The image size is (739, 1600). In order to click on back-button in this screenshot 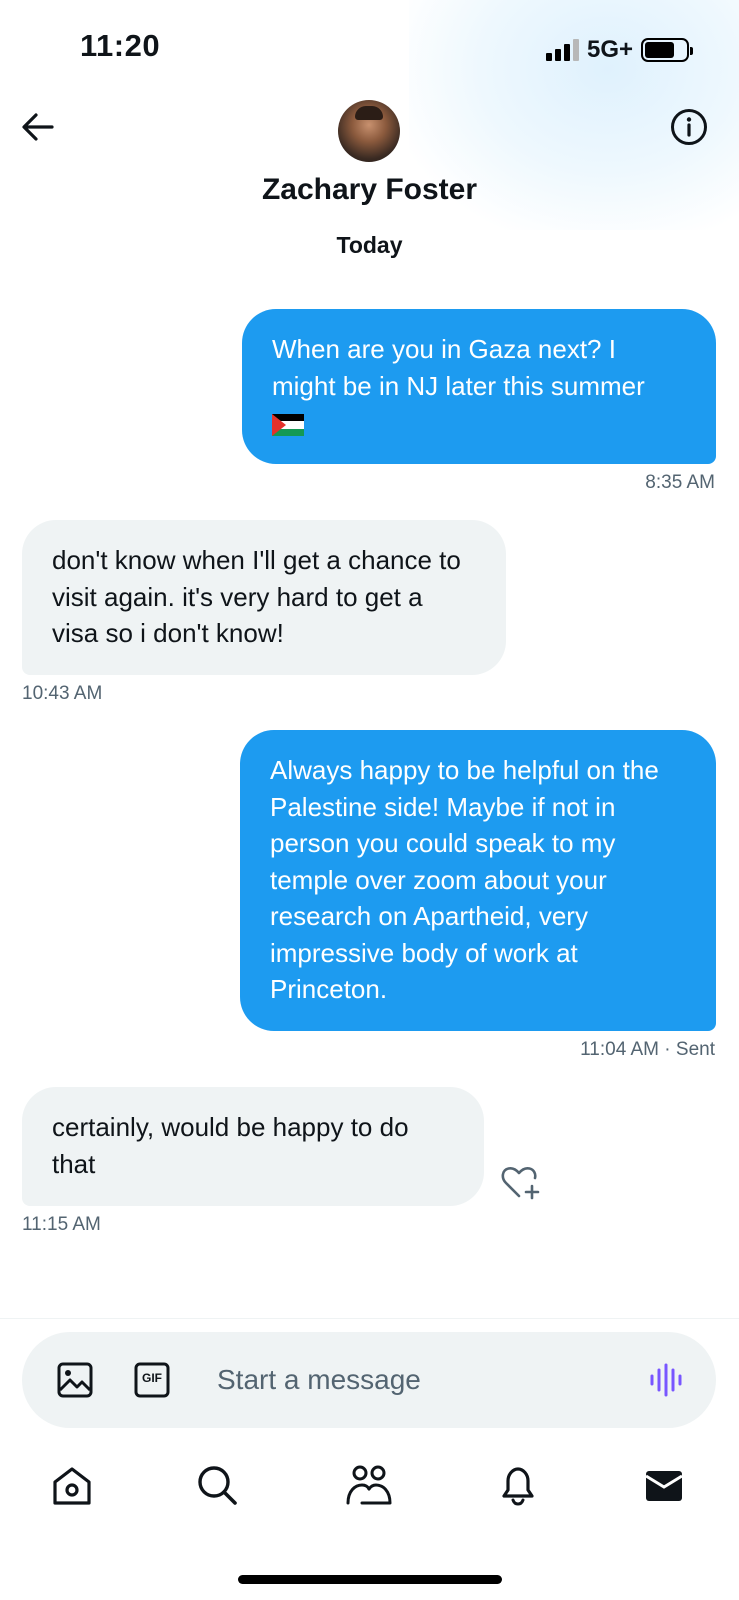, I will do `click(38, 127)`.